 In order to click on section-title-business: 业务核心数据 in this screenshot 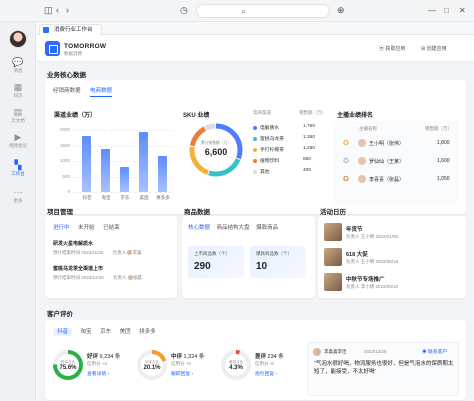, I will do `click(66, 75)`.